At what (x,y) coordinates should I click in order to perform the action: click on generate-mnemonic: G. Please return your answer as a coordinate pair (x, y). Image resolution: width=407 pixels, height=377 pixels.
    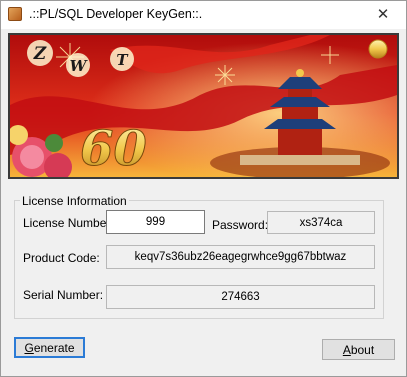
    Looking at the image, I should click on (29, 347).